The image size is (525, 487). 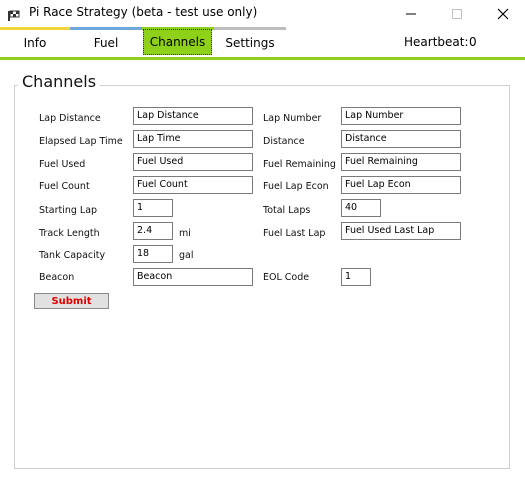 What do you see at coordinates (177, 42) in the screenshot?
I see `tab-channels: Channels` at bounding box center [177, 42].